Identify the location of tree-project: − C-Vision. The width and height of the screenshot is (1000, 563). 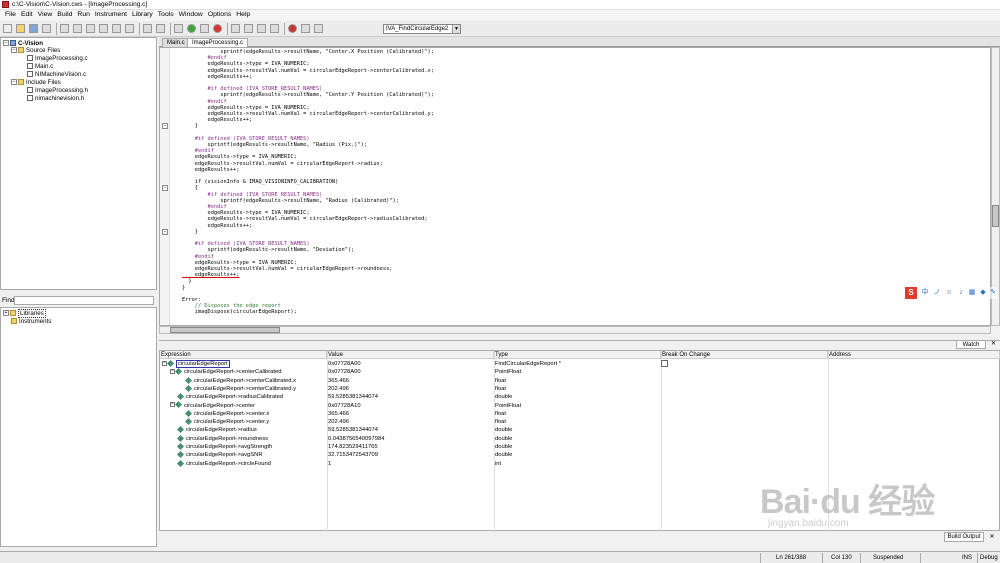
(23, 43).